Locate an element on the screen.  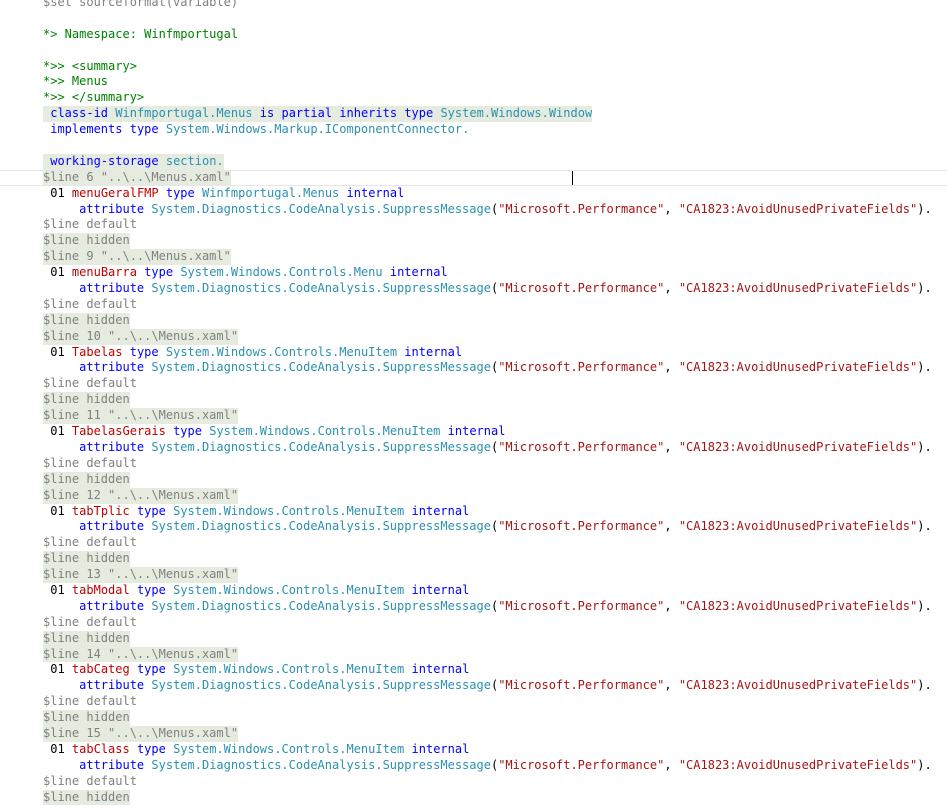
code-line: *>> Menus is located at coordinates (473, 82).